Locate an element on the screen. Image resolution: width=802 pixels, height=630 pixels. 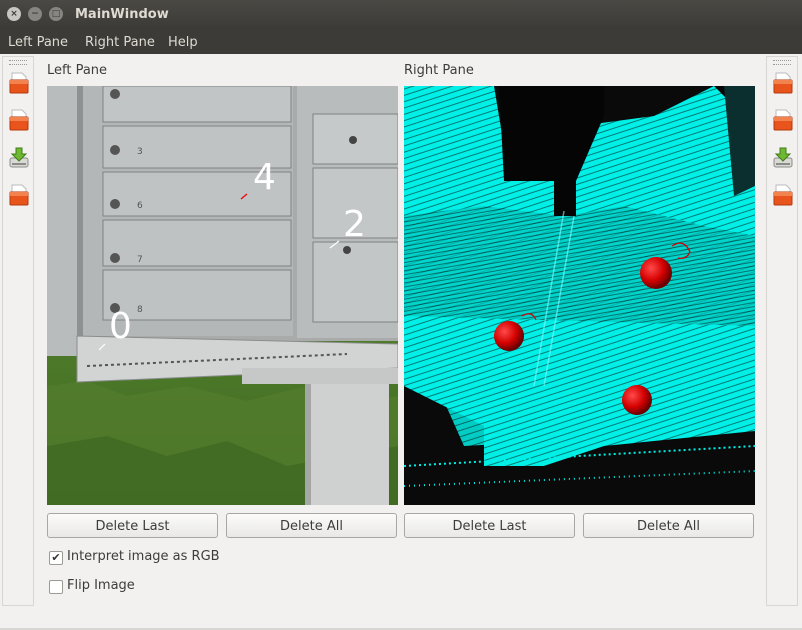
mailbox-number: 8 is located at coordinates (140, 310).